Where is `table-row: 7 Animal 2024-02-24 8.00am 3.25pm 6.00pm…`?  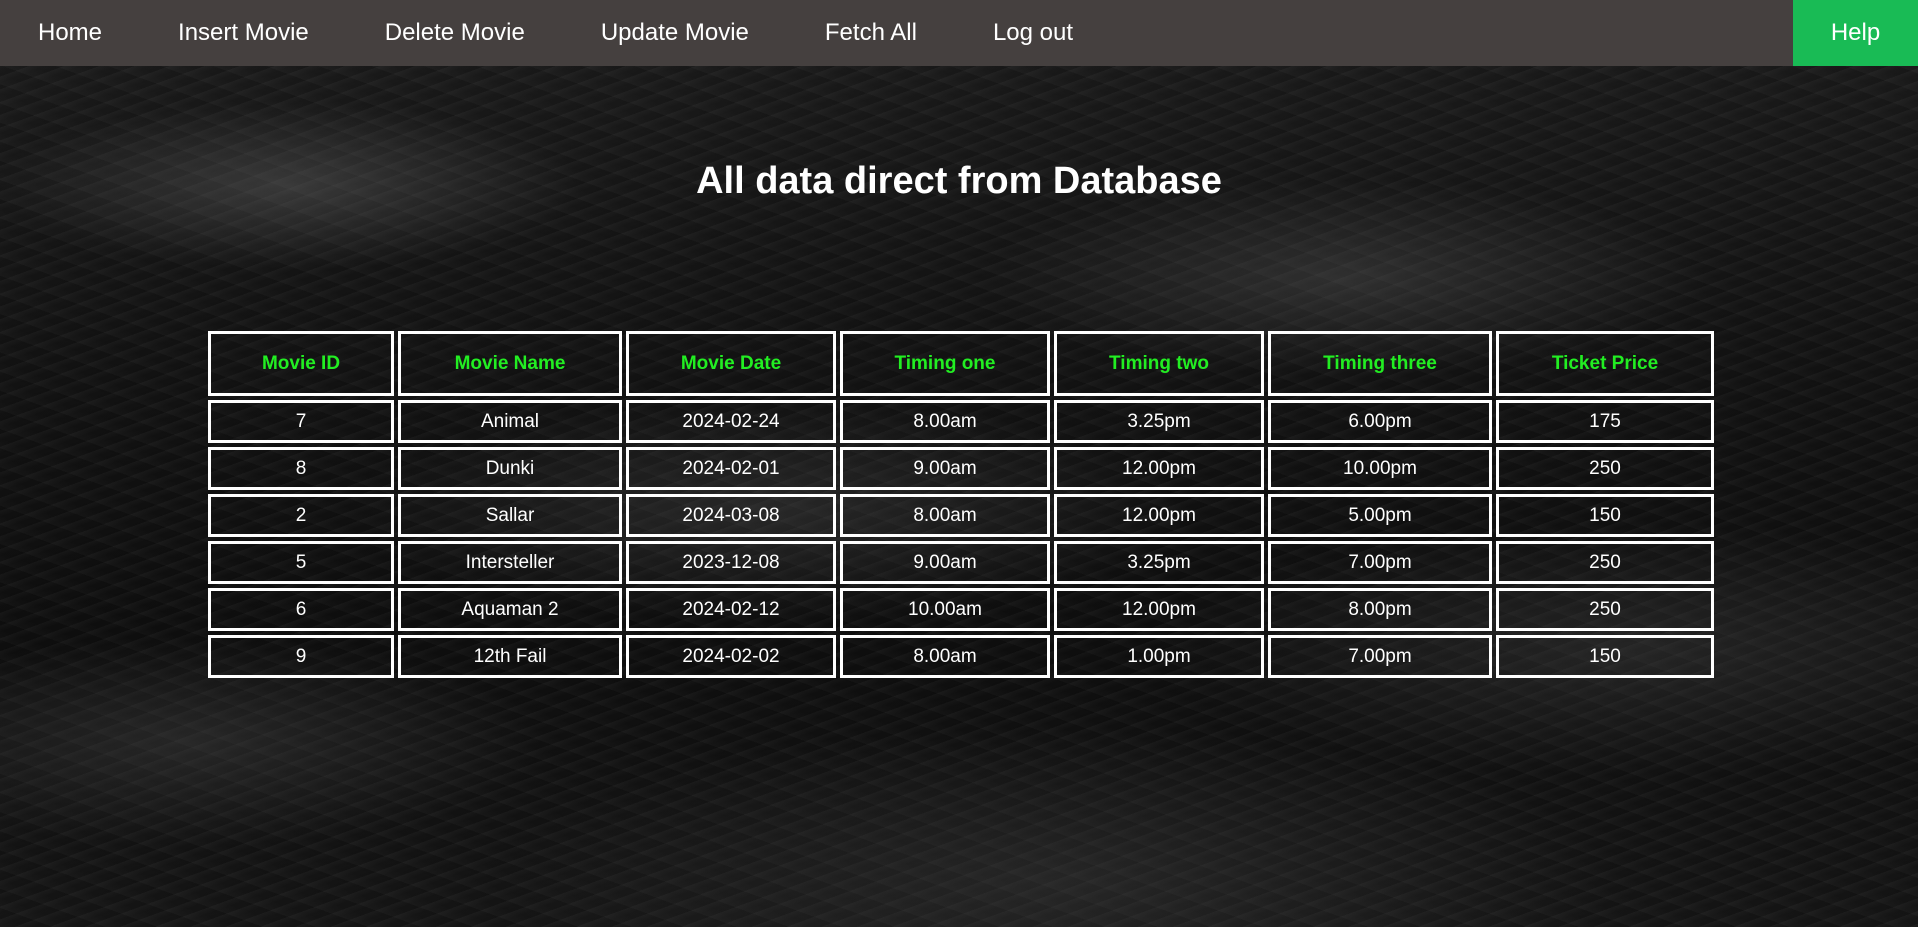
table-row: 7 Animal 2024-02-24 8.00am 3.25pm 6.00pm… is located at coordinates (961, 421).